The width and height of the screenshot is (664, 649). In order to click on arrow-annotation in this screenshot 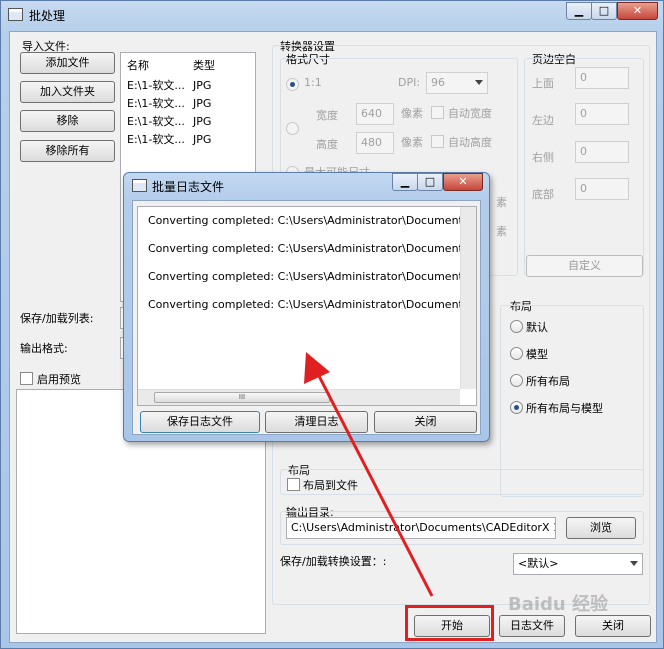, I will do `click(369, 474)`.